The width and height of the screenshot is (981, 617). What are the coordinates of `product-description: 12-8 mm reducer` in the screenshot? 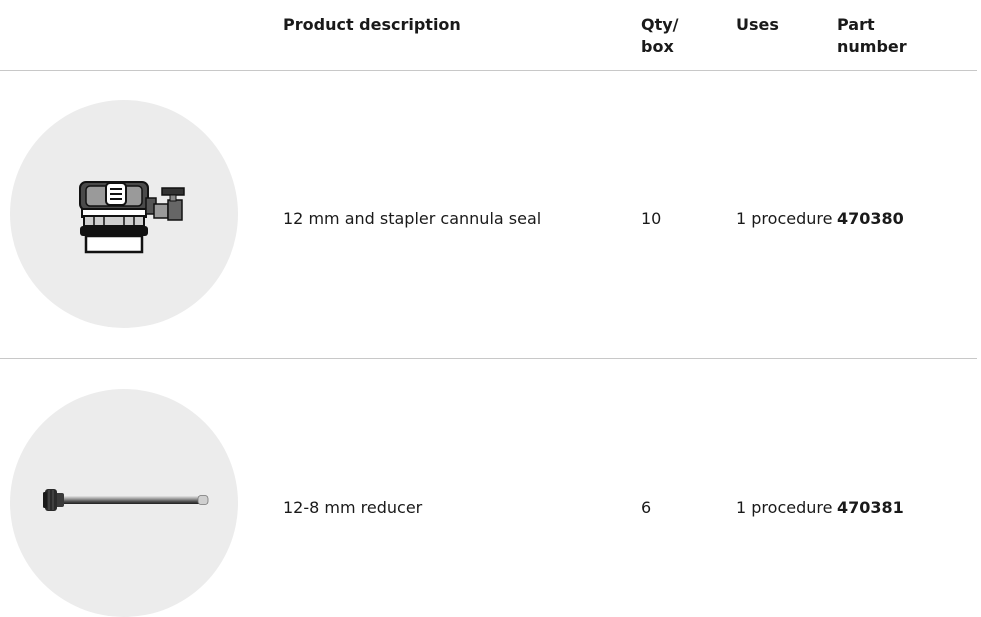 It's located at (353, 507).